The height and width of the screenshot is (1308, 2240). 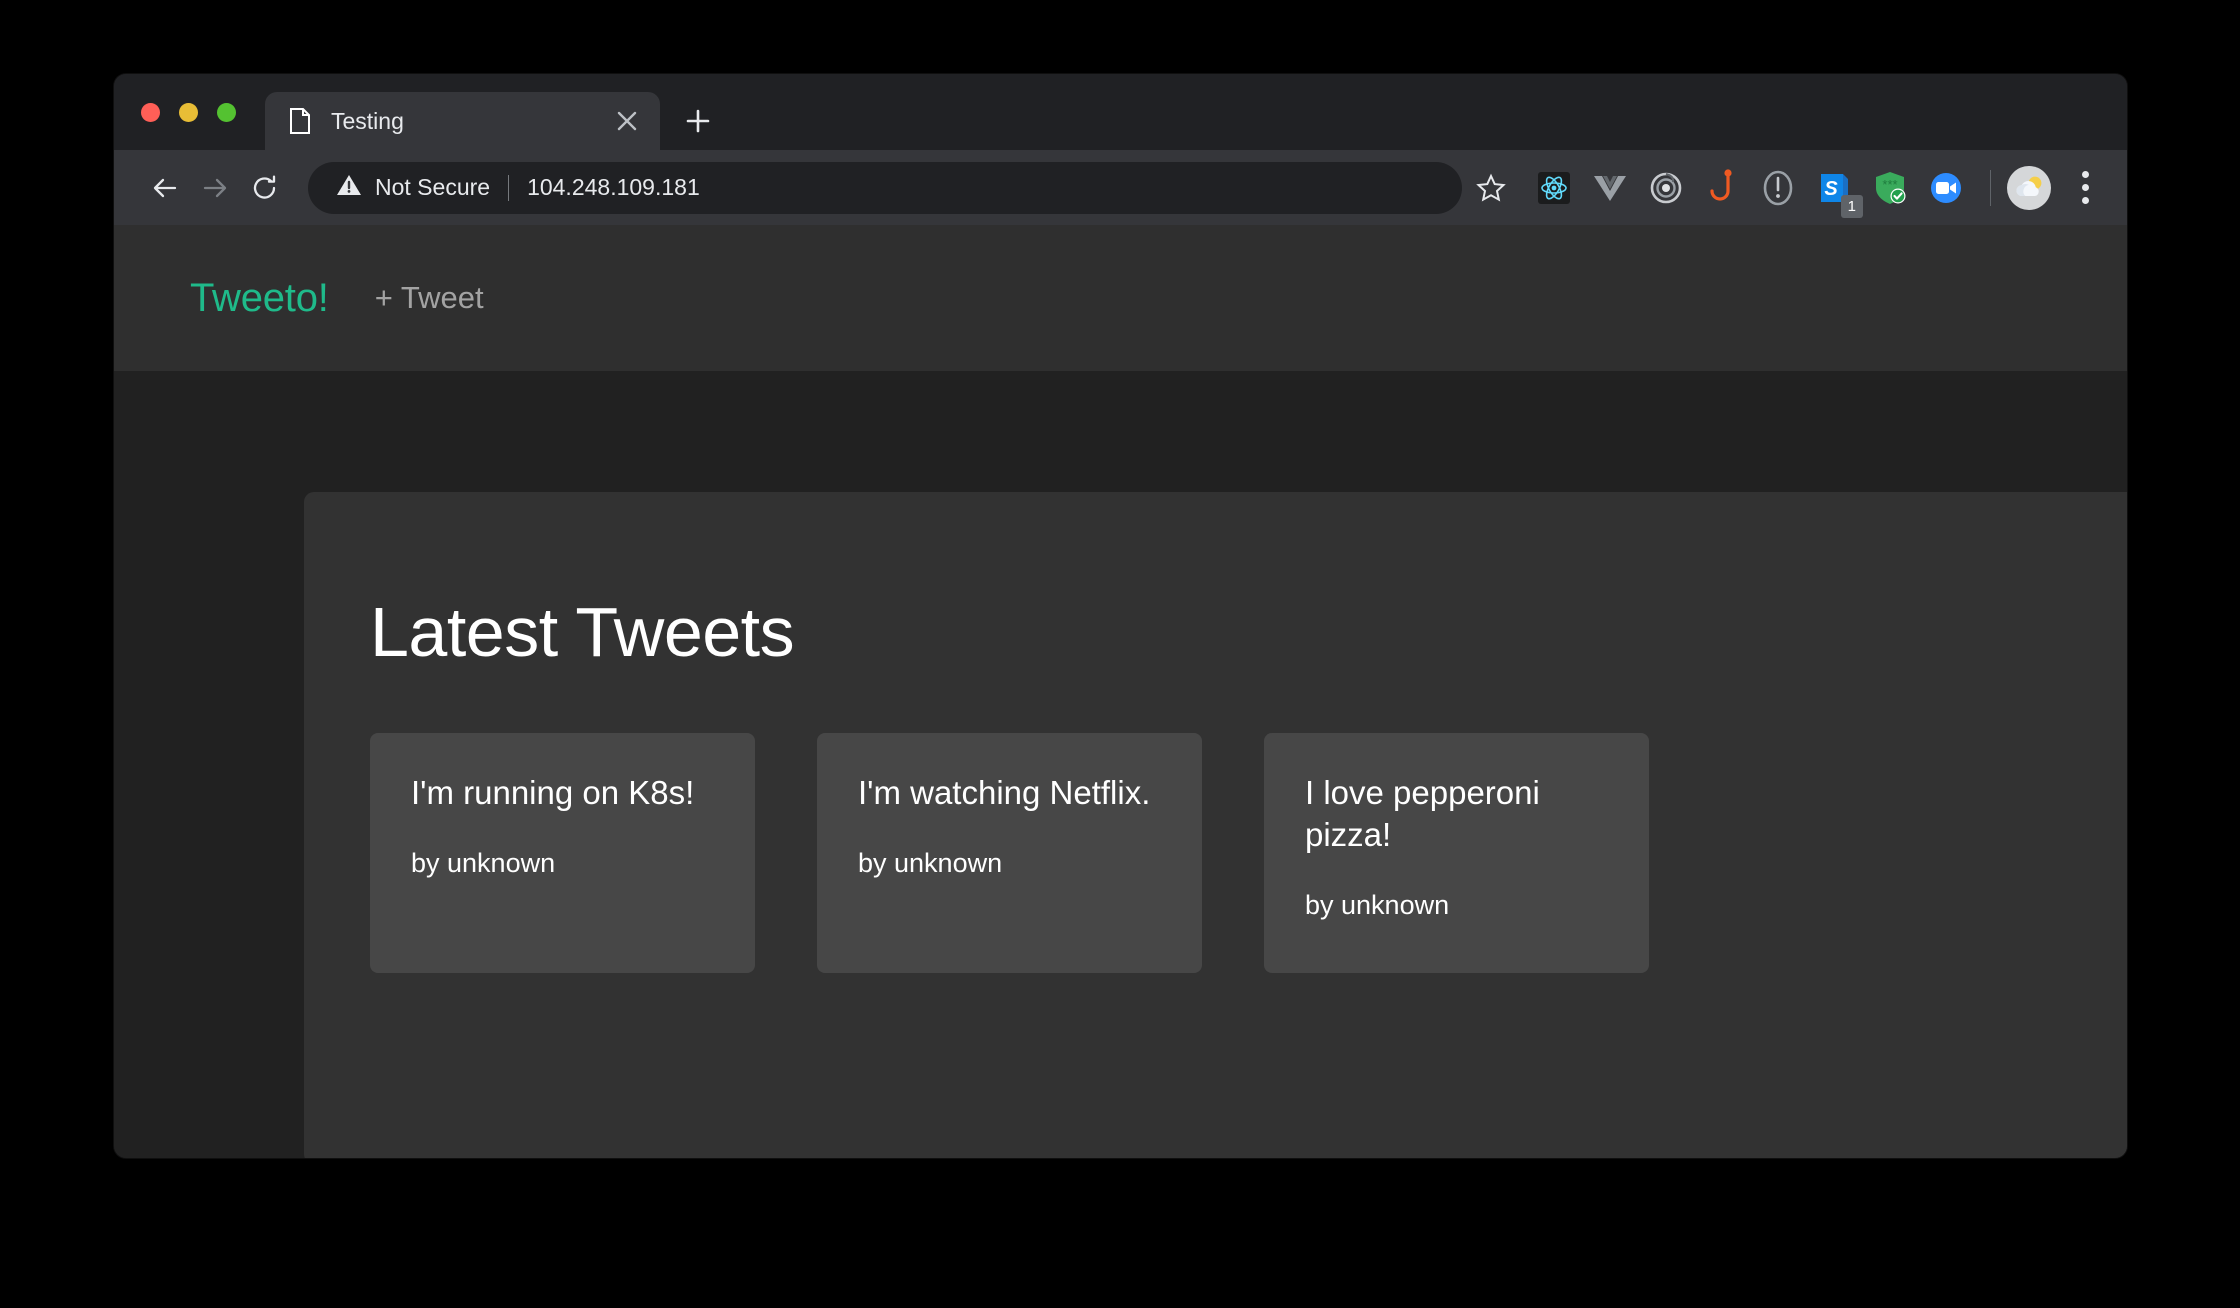 I want to click on tweet-card: I'm watching Netflix. by unknown, so click(x=1009, y=853).